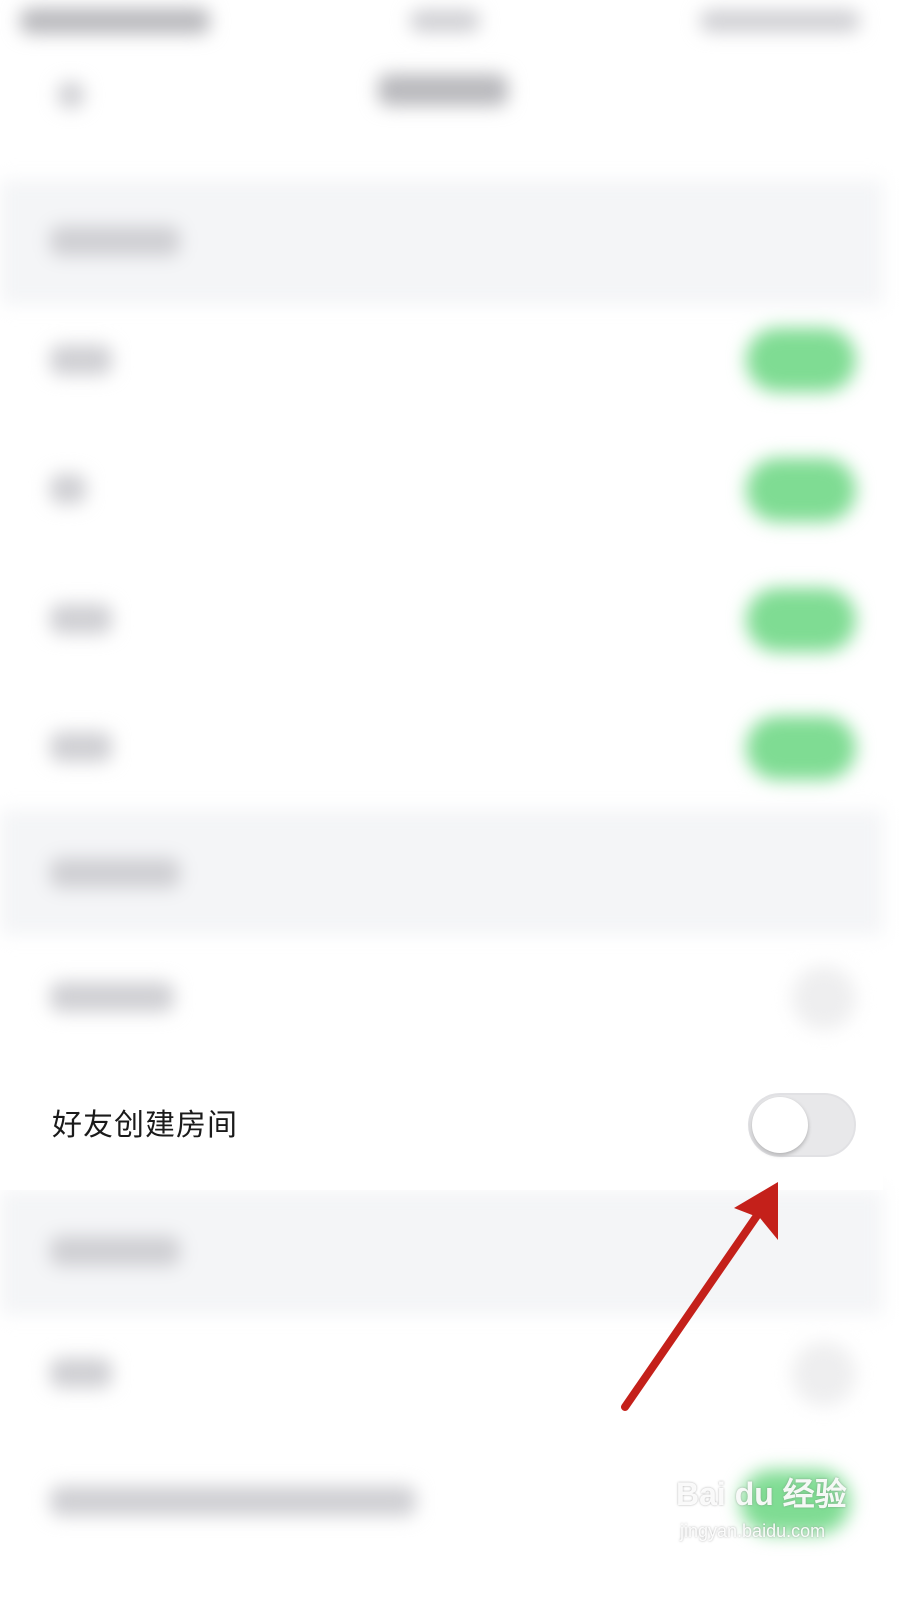  What do you see at coordinates (233, 1501) in the screenshot?
I see `row-7-label` at bounding box center [233, 1501].